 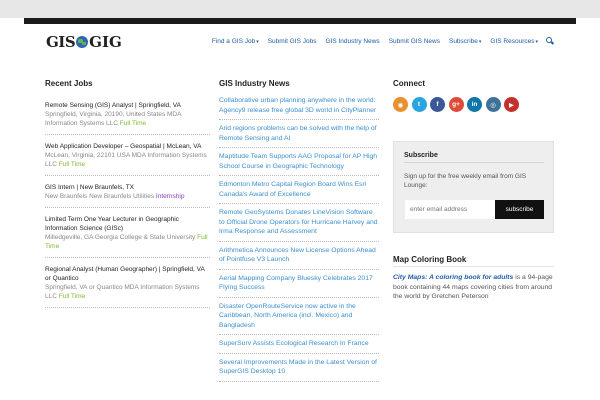 I want to click on search-icon, so click(x=550, y=41).